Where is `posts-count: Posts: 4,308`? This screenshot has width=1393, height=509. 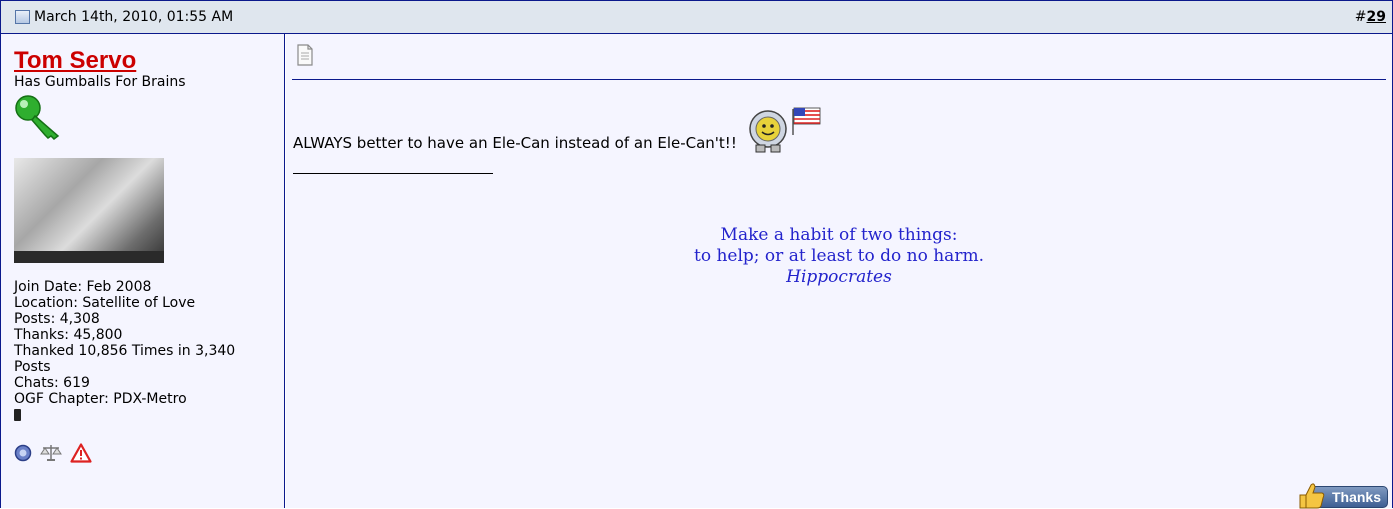 posts-count: Posts: 4,308 is located at coordinates (57, 319).